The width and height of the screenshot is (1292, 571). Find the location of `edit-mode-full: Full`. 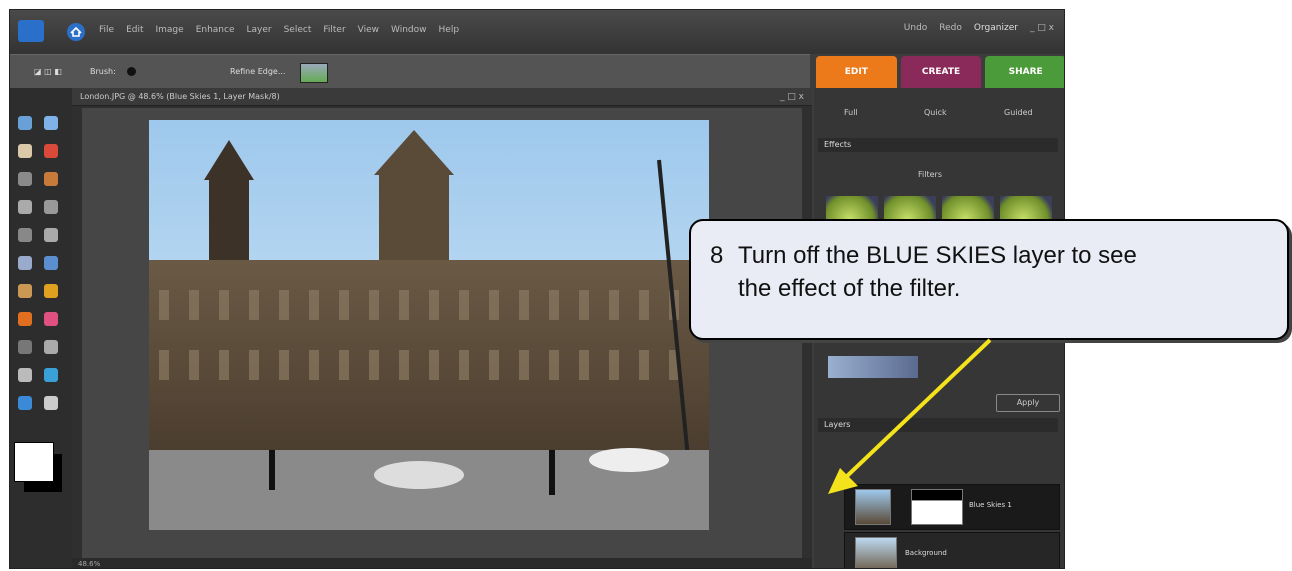

edit-mode-full: Full is located at coordinates (851, 112).